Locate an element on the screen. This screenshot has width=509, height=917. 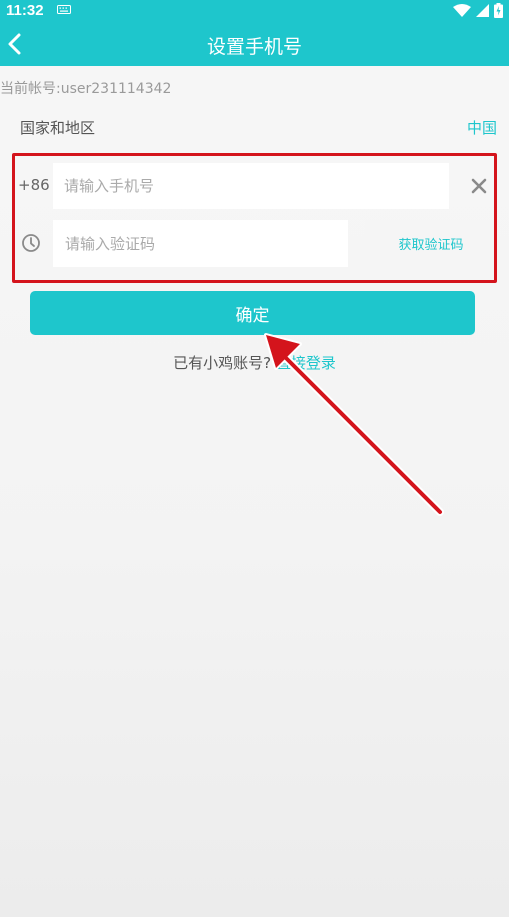
status-time: 11:32 is located at coordinates (25, 10).